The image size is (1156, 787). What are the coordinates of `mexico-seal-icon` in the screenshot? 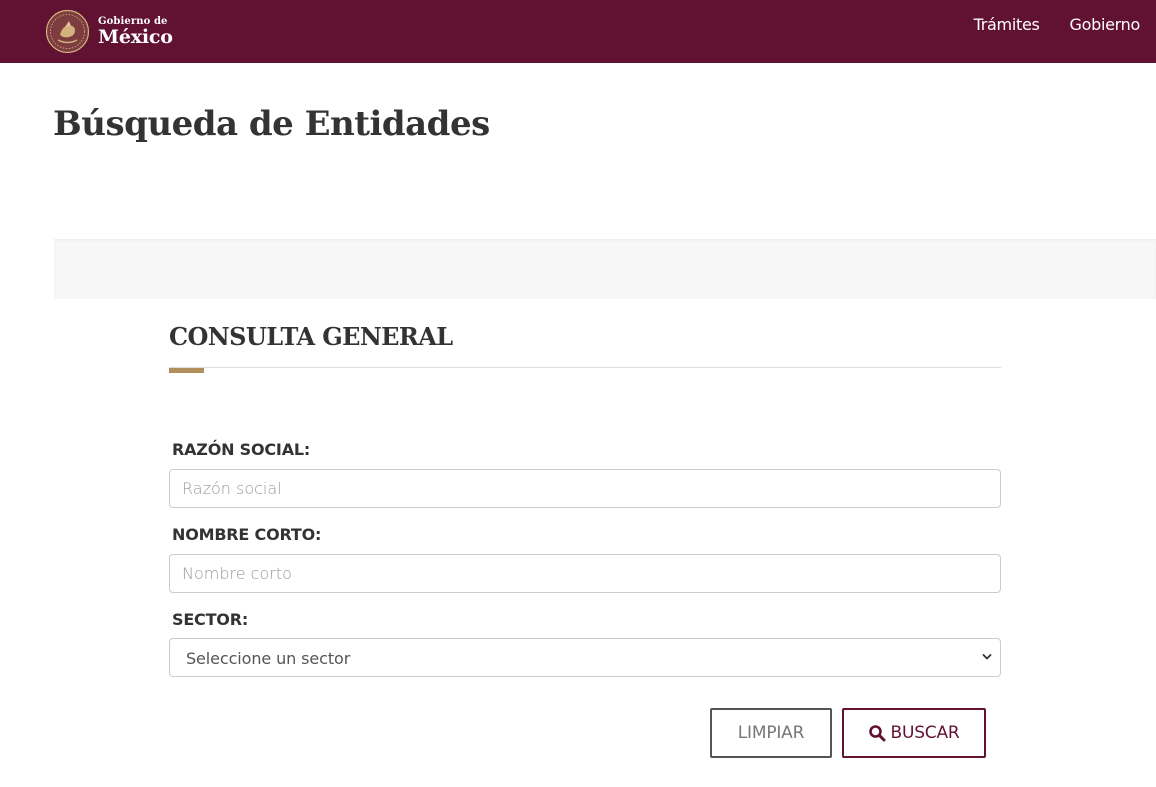 It's located at (67, 31).